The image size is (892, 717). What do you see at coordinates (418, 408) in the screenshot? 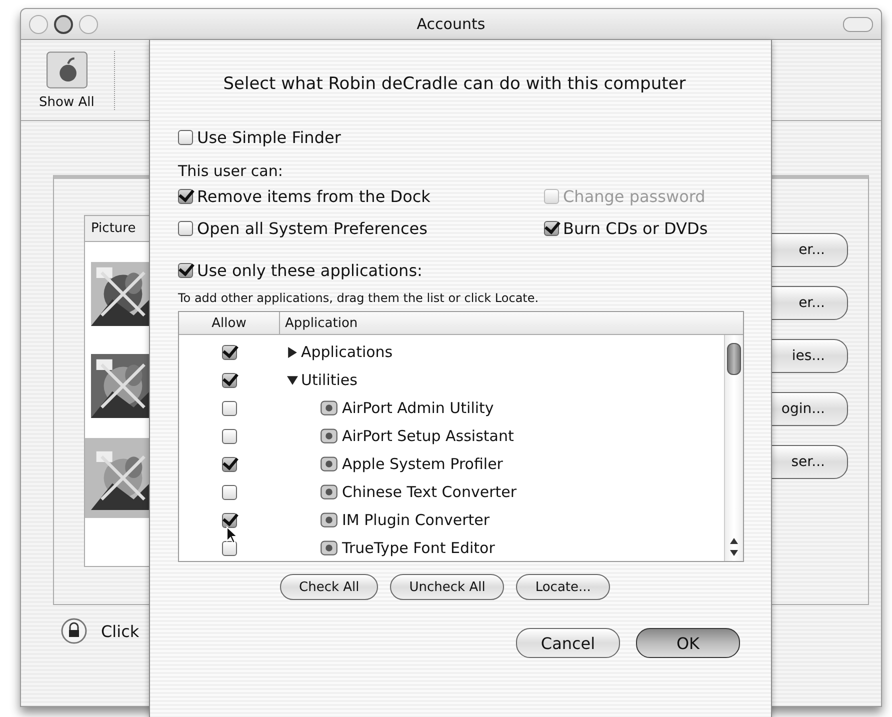
I see `application-name: AirPort Admin Utility` at bounding box center [418, 408].